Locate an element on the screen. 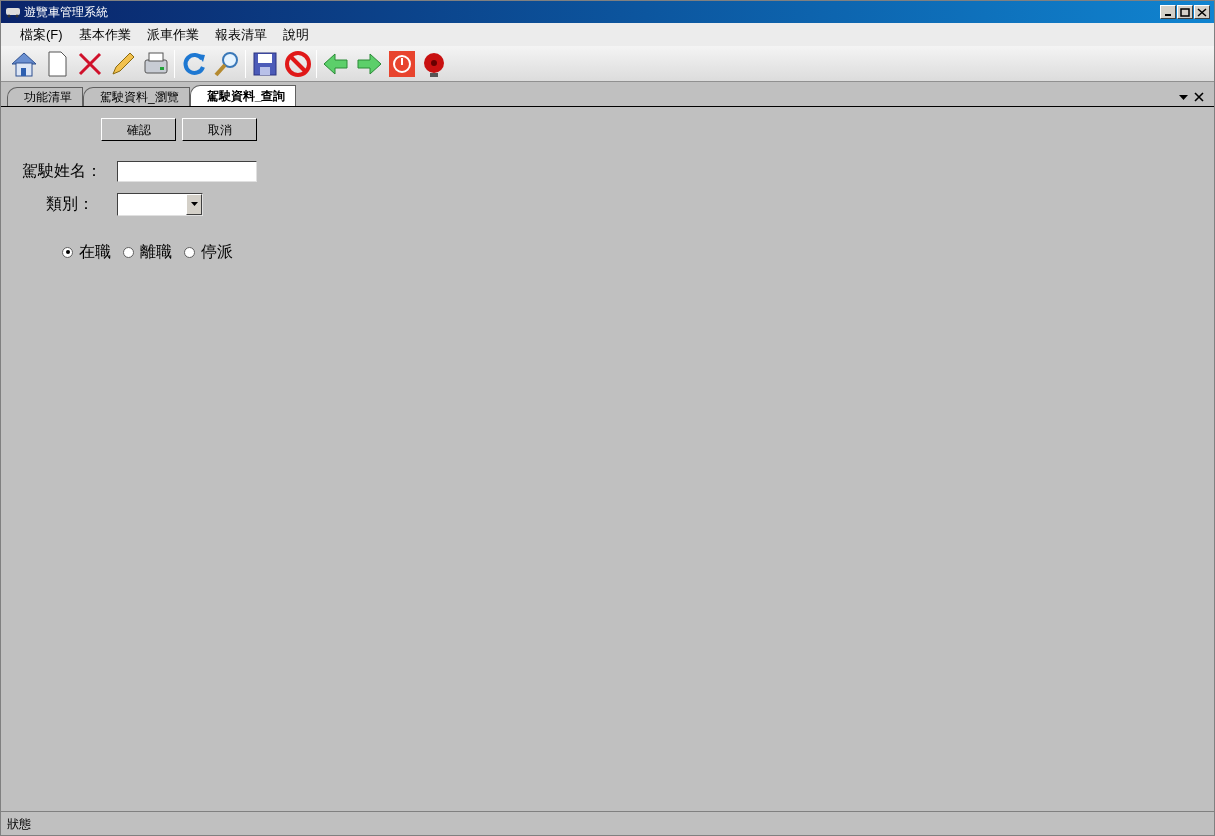  close-button is located at coordinates (1202, 12).